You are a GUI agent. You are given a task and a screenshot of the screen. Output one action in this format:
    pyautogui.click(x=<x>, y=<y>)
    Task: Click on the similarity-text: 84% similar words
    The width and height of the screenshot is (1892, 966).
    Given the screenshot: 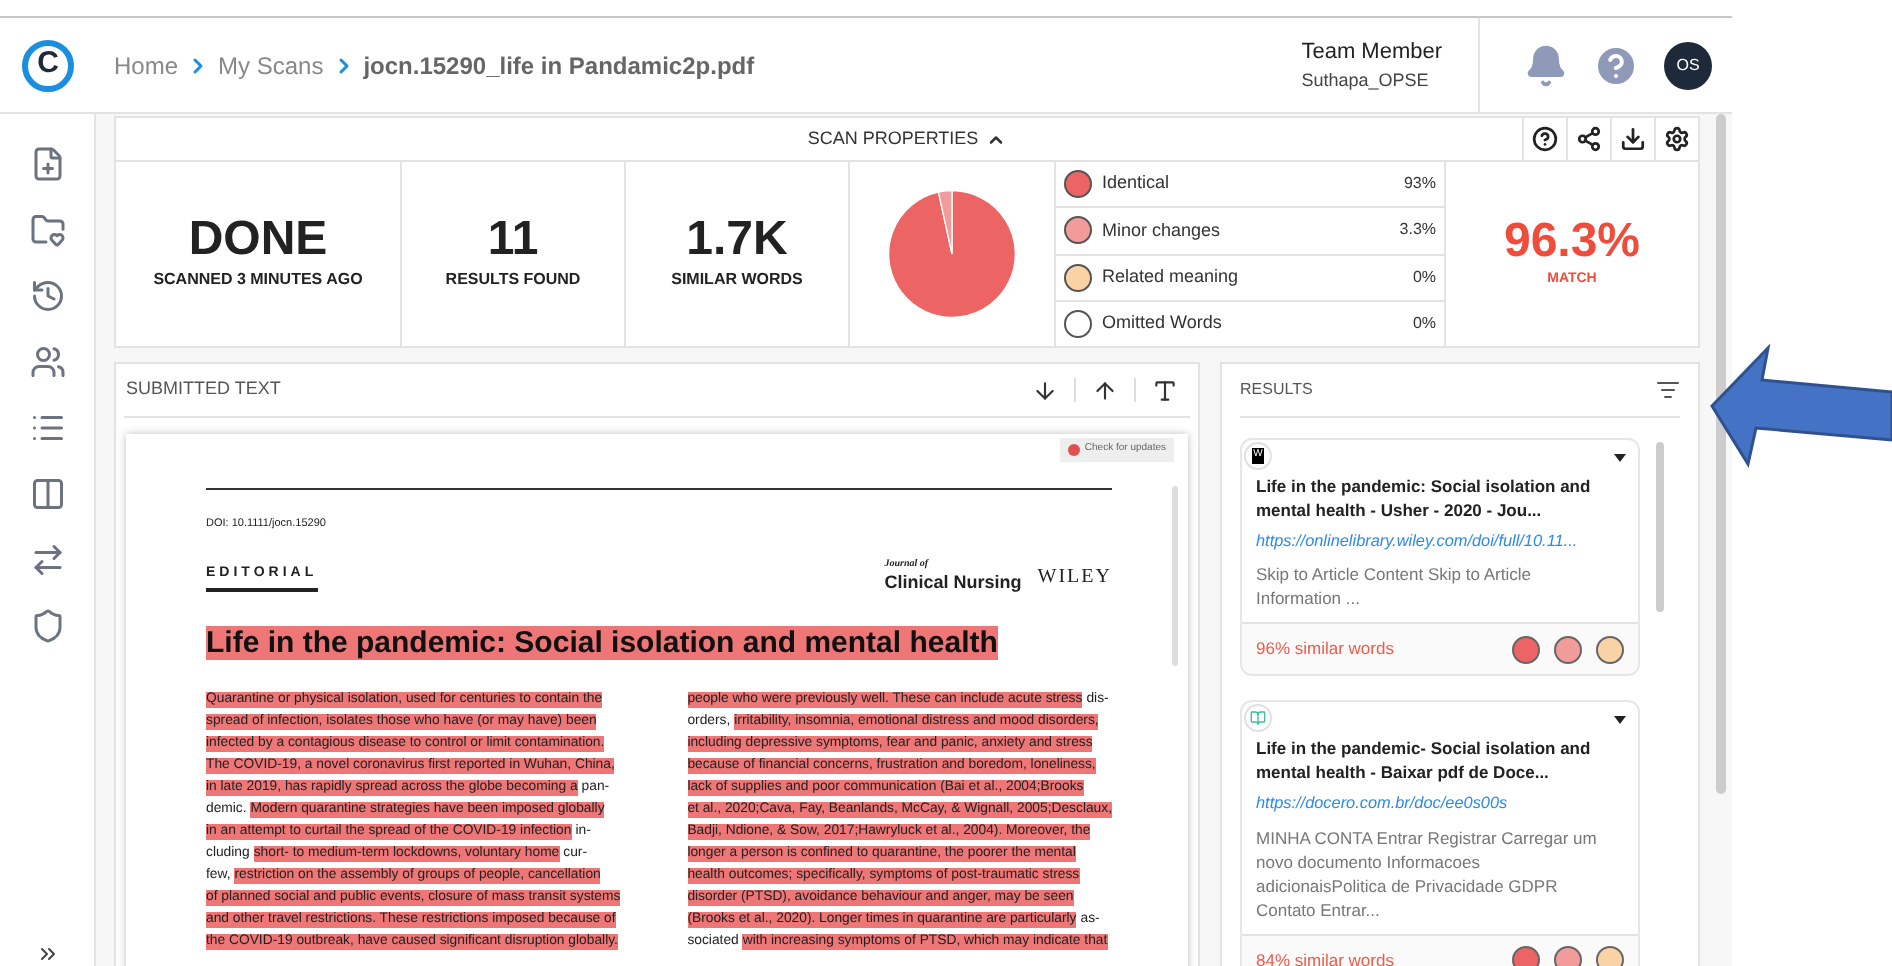 What is the action you would take?
    pyautogui.click(x=1325, y=956)
    